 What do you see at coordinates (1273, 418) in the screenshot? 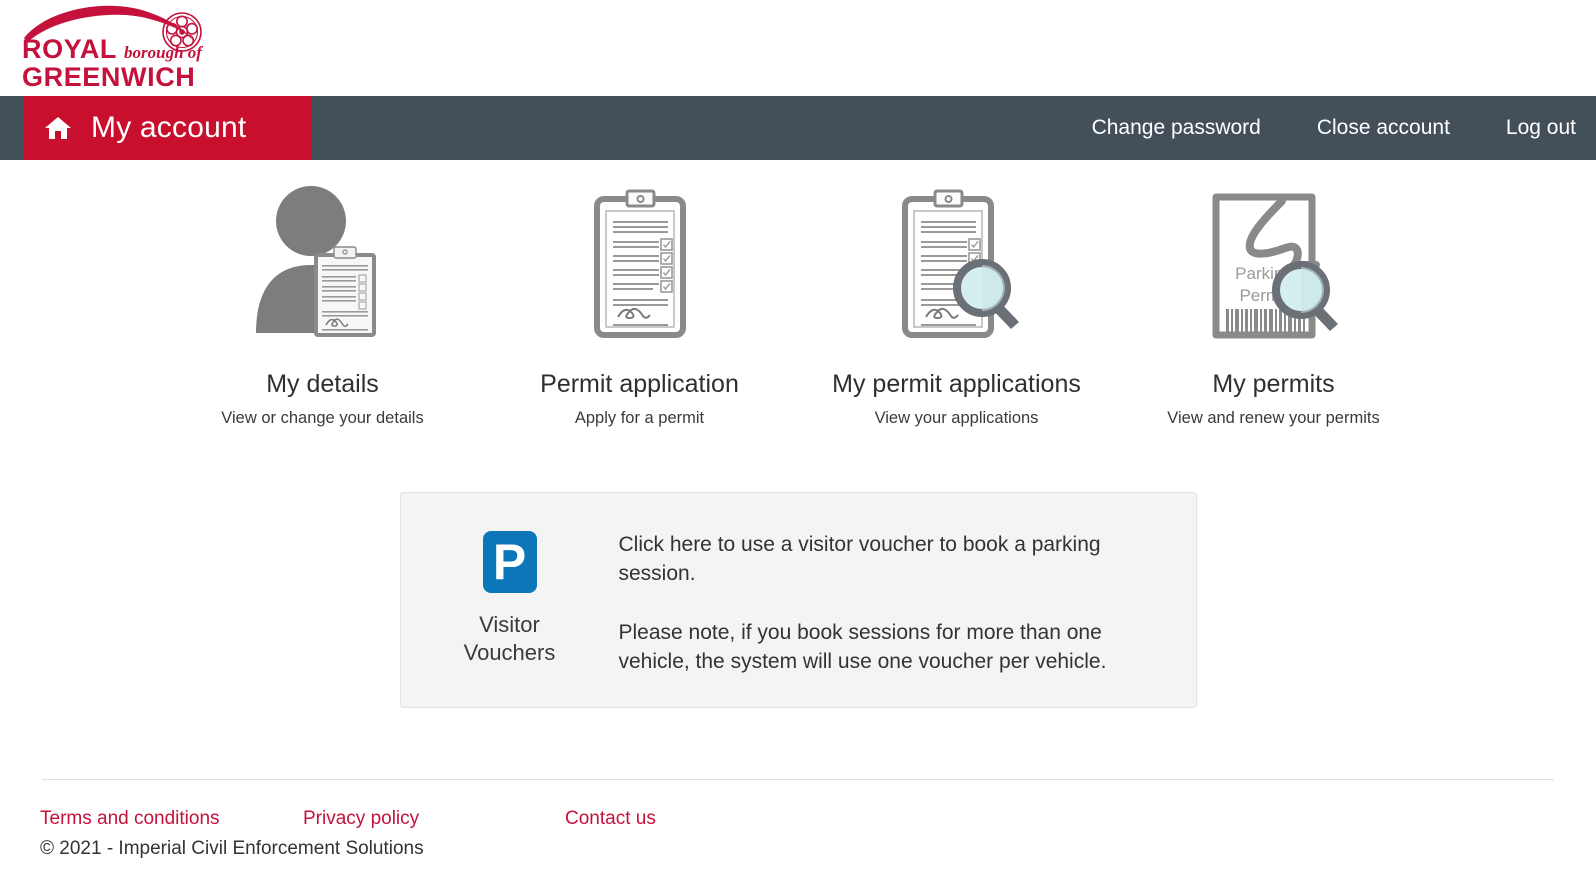
I see `tile-subtitle: View and renew your permits` at bounding box center [1273, 418].